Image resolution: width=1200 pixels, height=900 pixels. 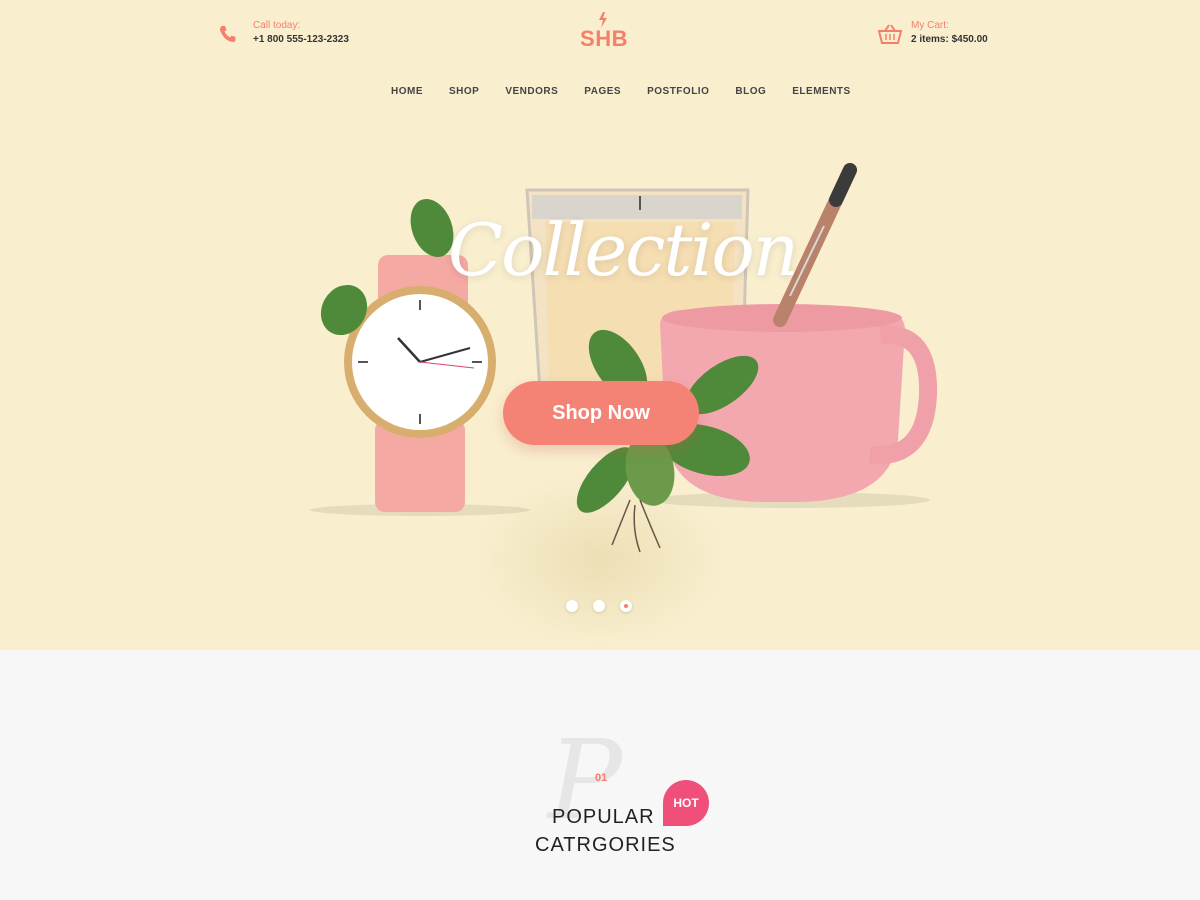 What do you see at coordinates (606, 606) in the screenshot?
I see `slider-dots` at bounding box center [606, 606].